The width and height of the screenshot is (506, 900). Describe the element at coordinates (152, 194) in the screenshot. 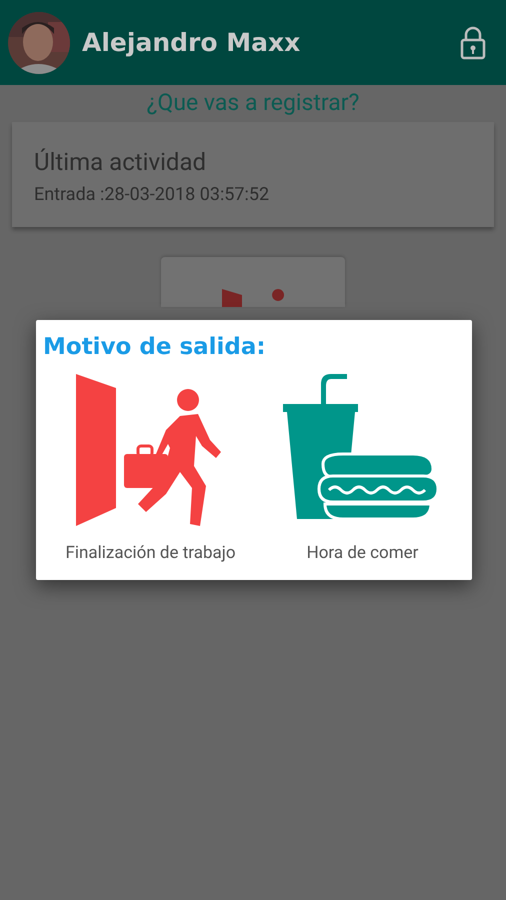

I see `entry-time: Entrada :28-03-2018 03:57:52` at that location.